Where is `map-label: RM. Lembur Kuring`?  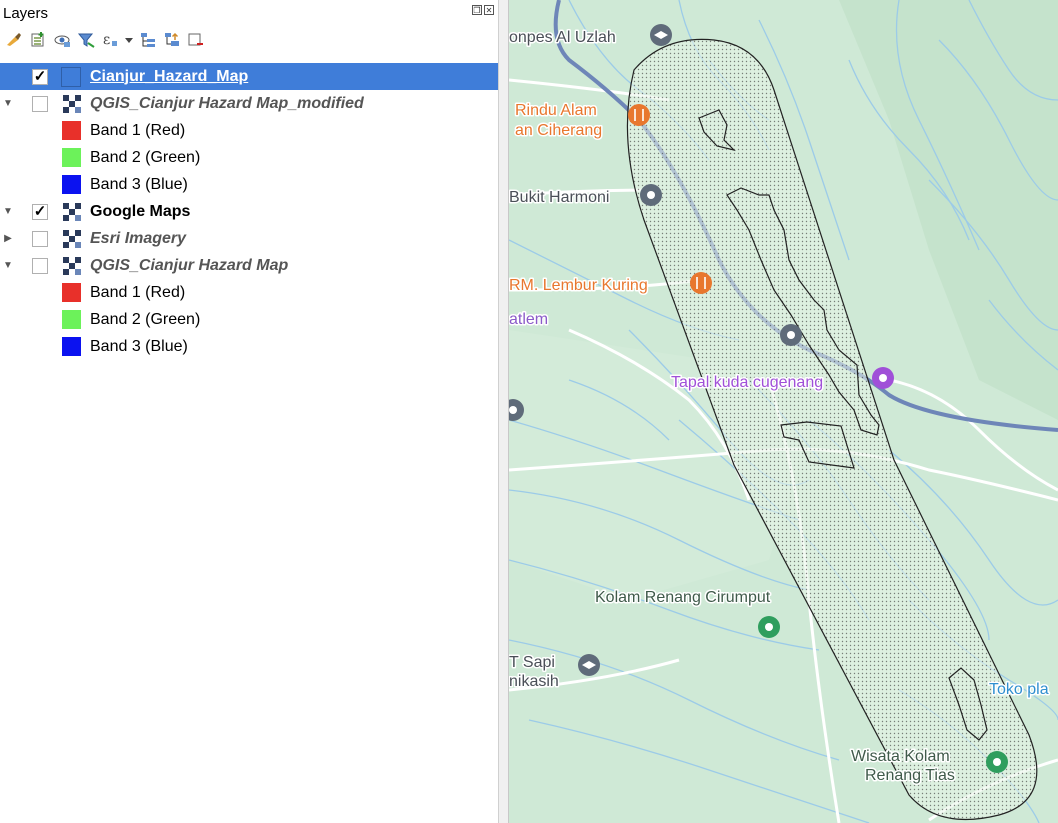 map-label: RM. Lembur Kuring is located at coordinates (578, 285).